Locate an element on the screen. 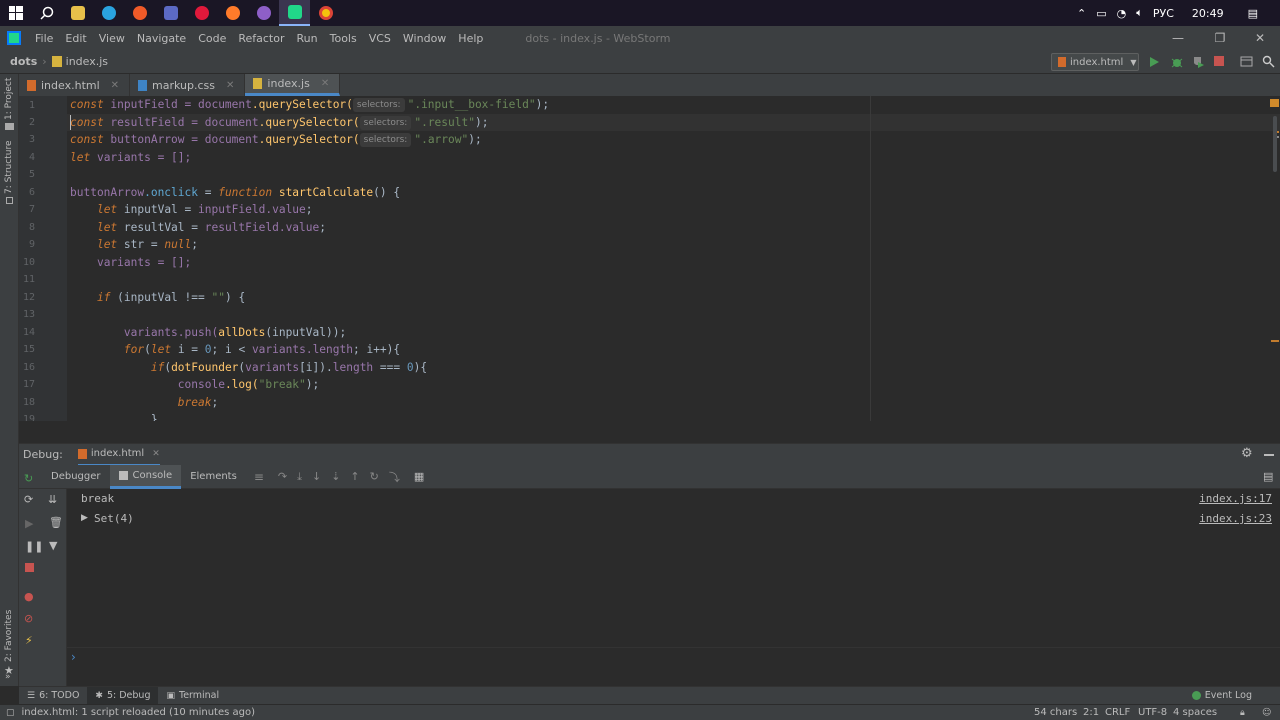 This screenshot has width=1280, height=720. menu-help: Help is located at coordinates (470, 38).